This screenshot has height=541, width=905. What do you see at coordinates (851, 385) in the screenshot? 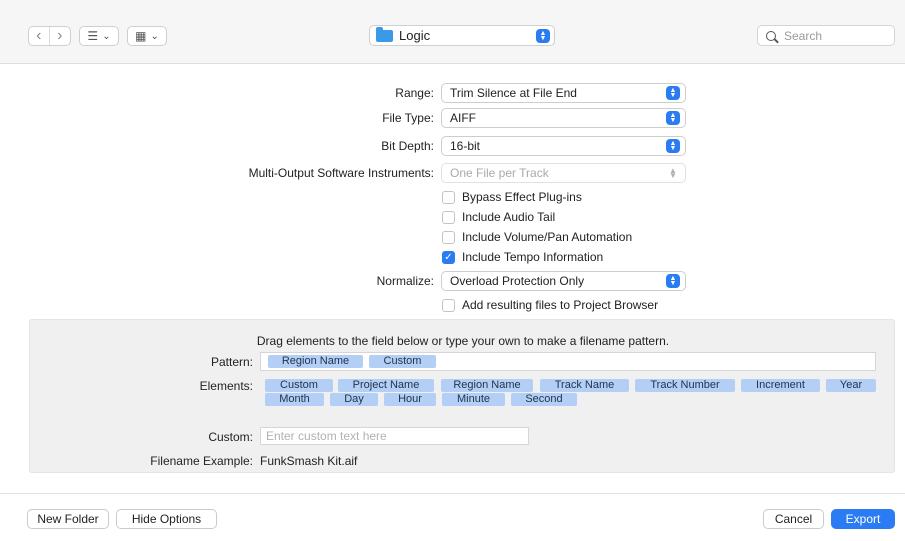
I see `element-token: Year` at bounding box center [851, 385].